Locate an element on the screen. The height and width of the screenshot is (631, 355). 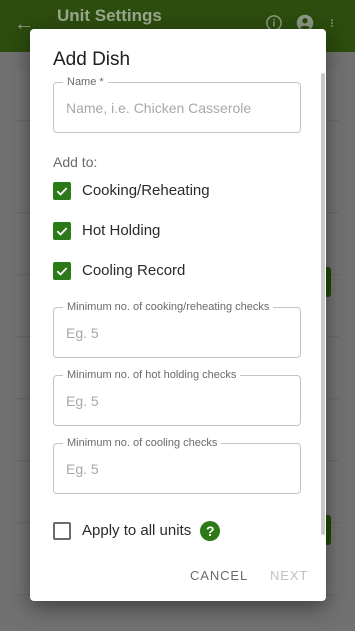
more-vert-icon is located at coordinates (332, 23).